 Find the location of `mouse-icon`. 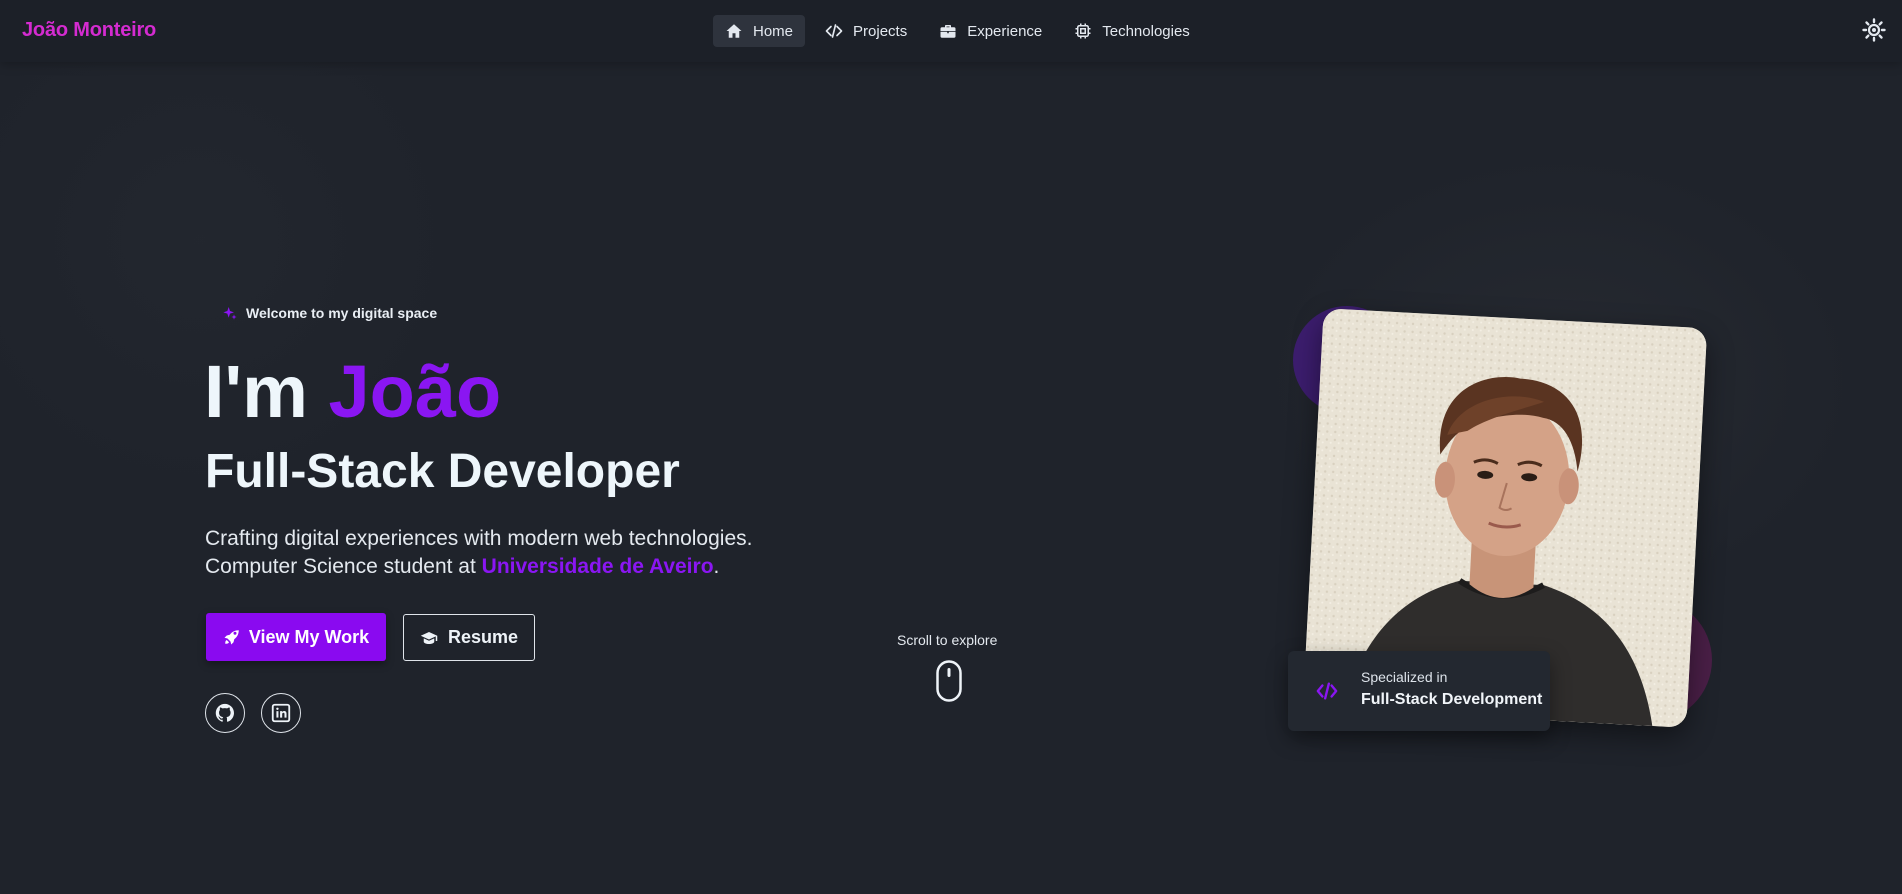

mouse-icon is located at coordinates (949, 681).